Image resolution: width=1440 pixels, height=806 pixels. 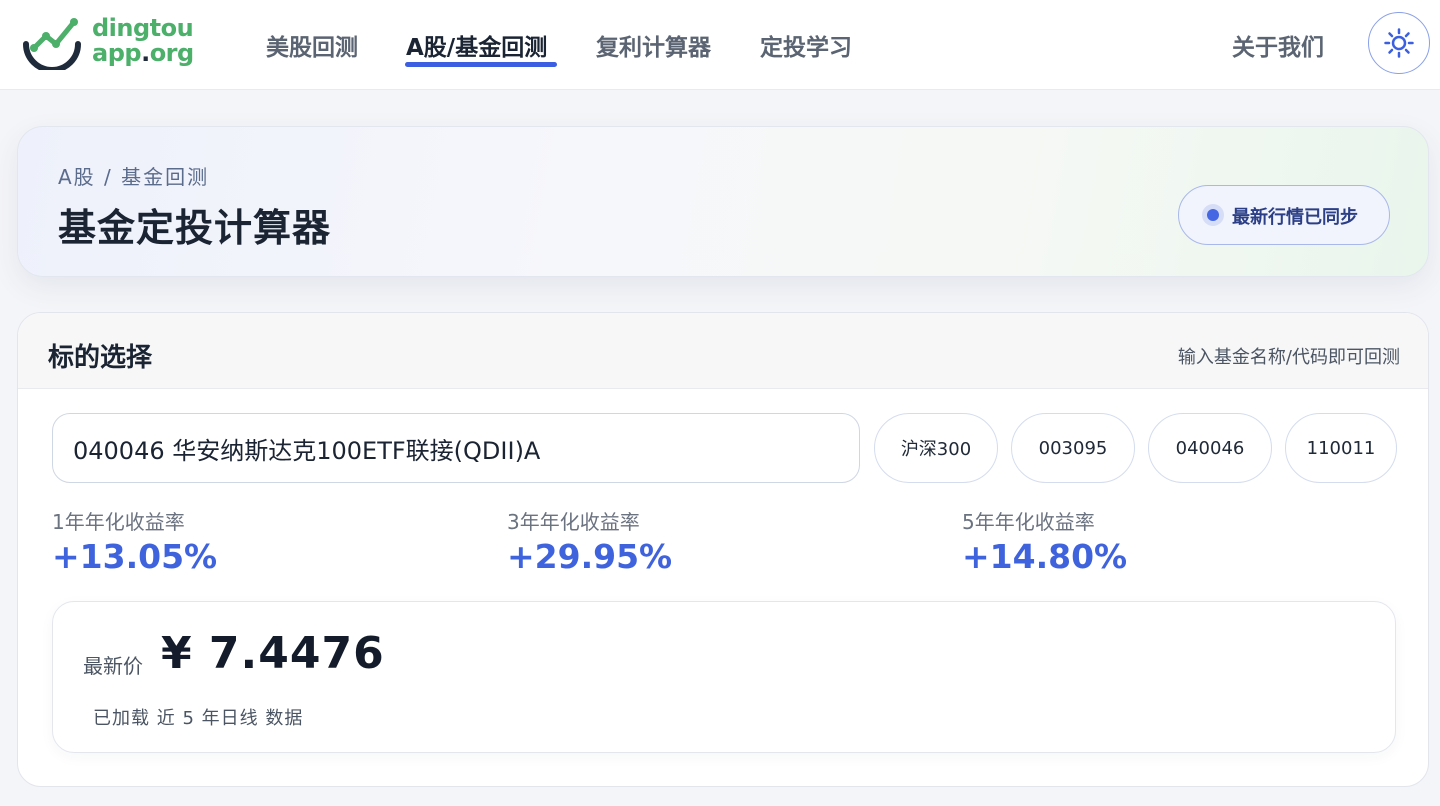 I want to click on logo-line-2-app: app, so click(x=117, y=53).